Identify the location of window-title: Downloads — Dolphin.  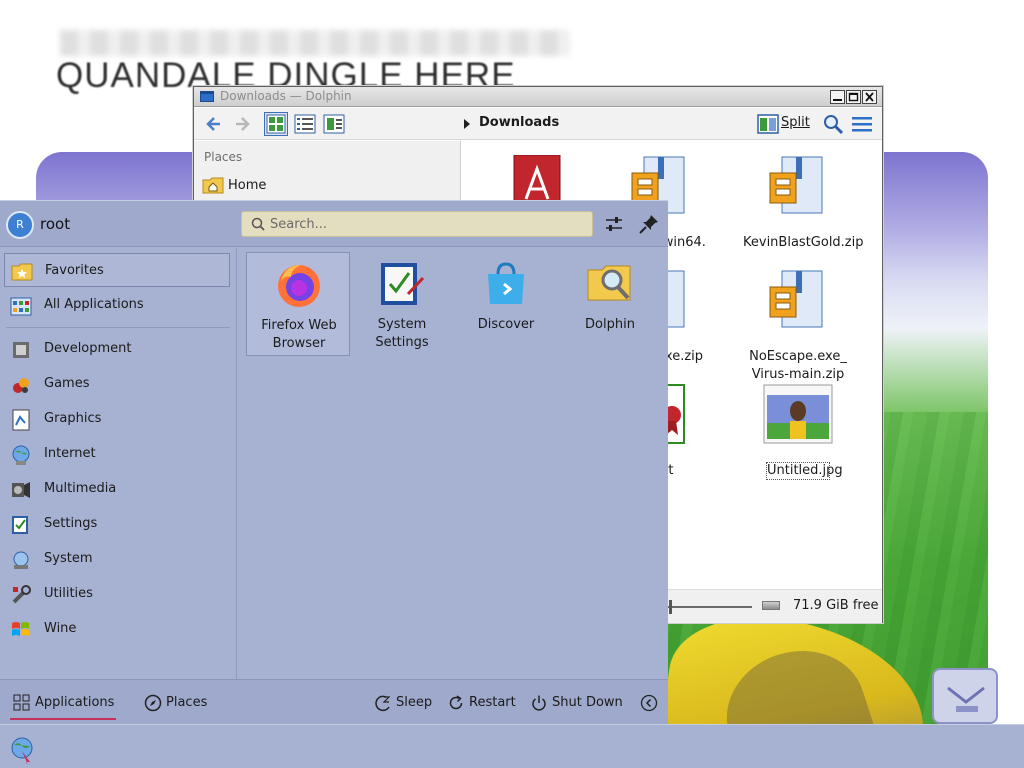
(286, 96).